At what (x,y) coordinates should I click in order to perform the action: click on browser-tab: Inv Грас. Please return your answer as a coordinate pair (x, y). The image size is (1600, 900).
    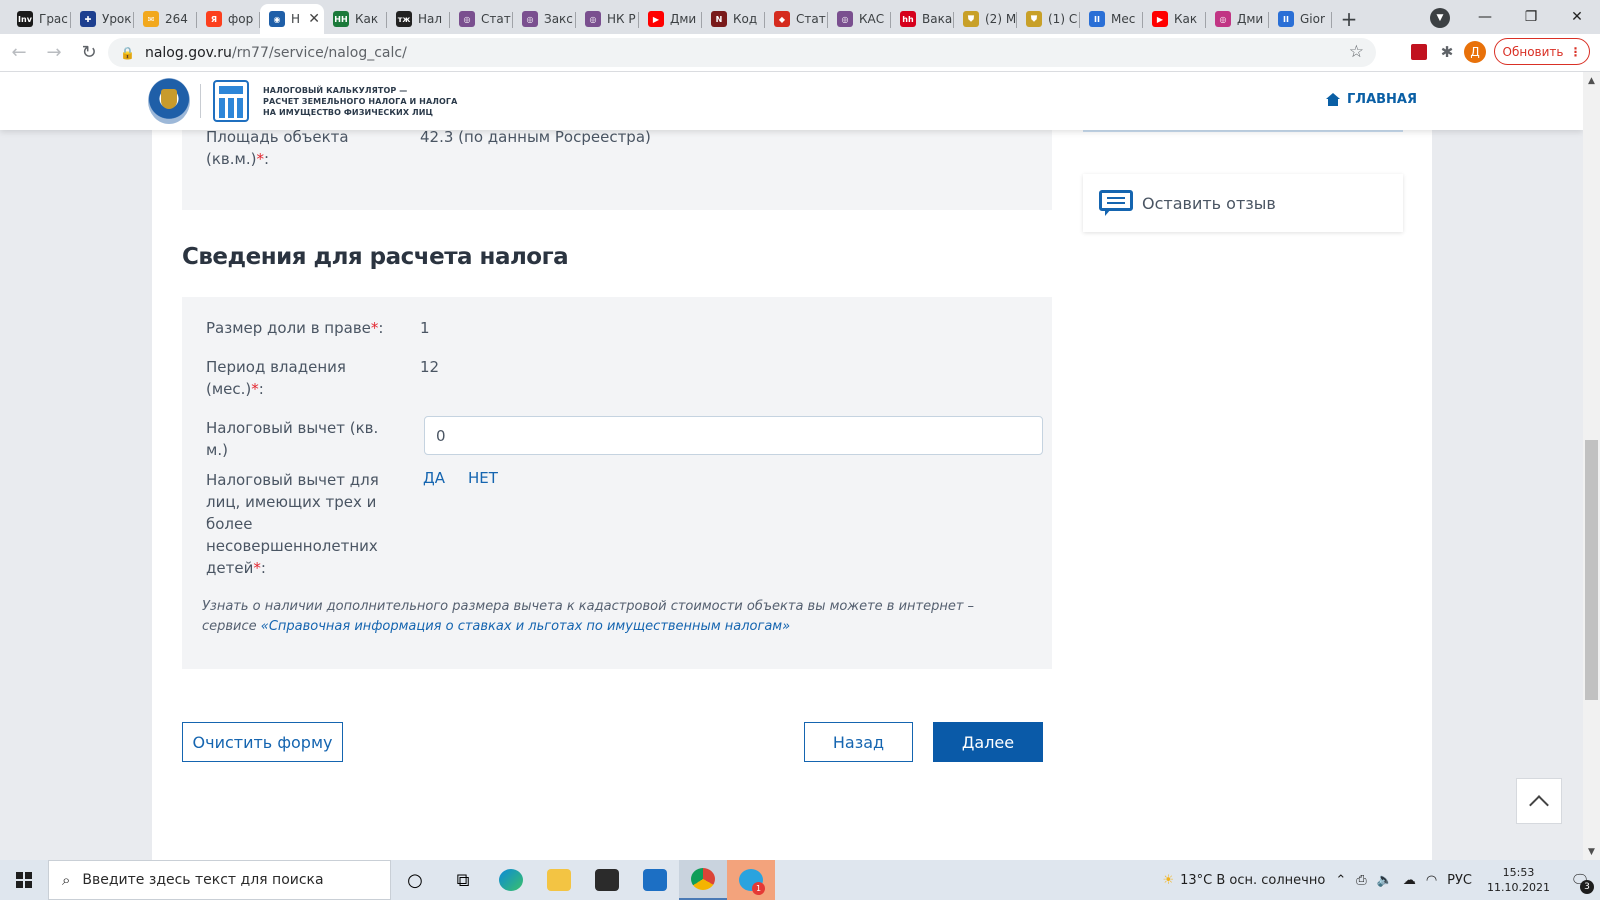
    Looking at the image, I should click on (39, 19).